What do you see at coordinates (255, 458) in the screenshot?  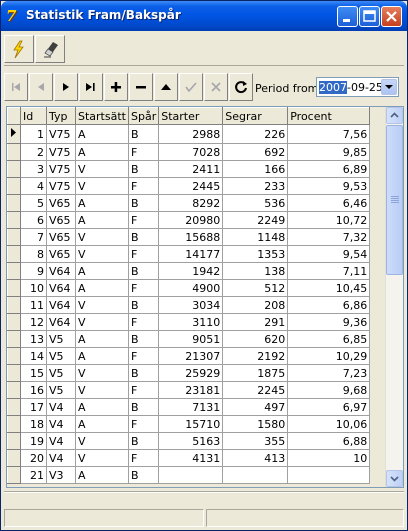 I see `cell-segrar: 413` at bounding box center [255, 458].